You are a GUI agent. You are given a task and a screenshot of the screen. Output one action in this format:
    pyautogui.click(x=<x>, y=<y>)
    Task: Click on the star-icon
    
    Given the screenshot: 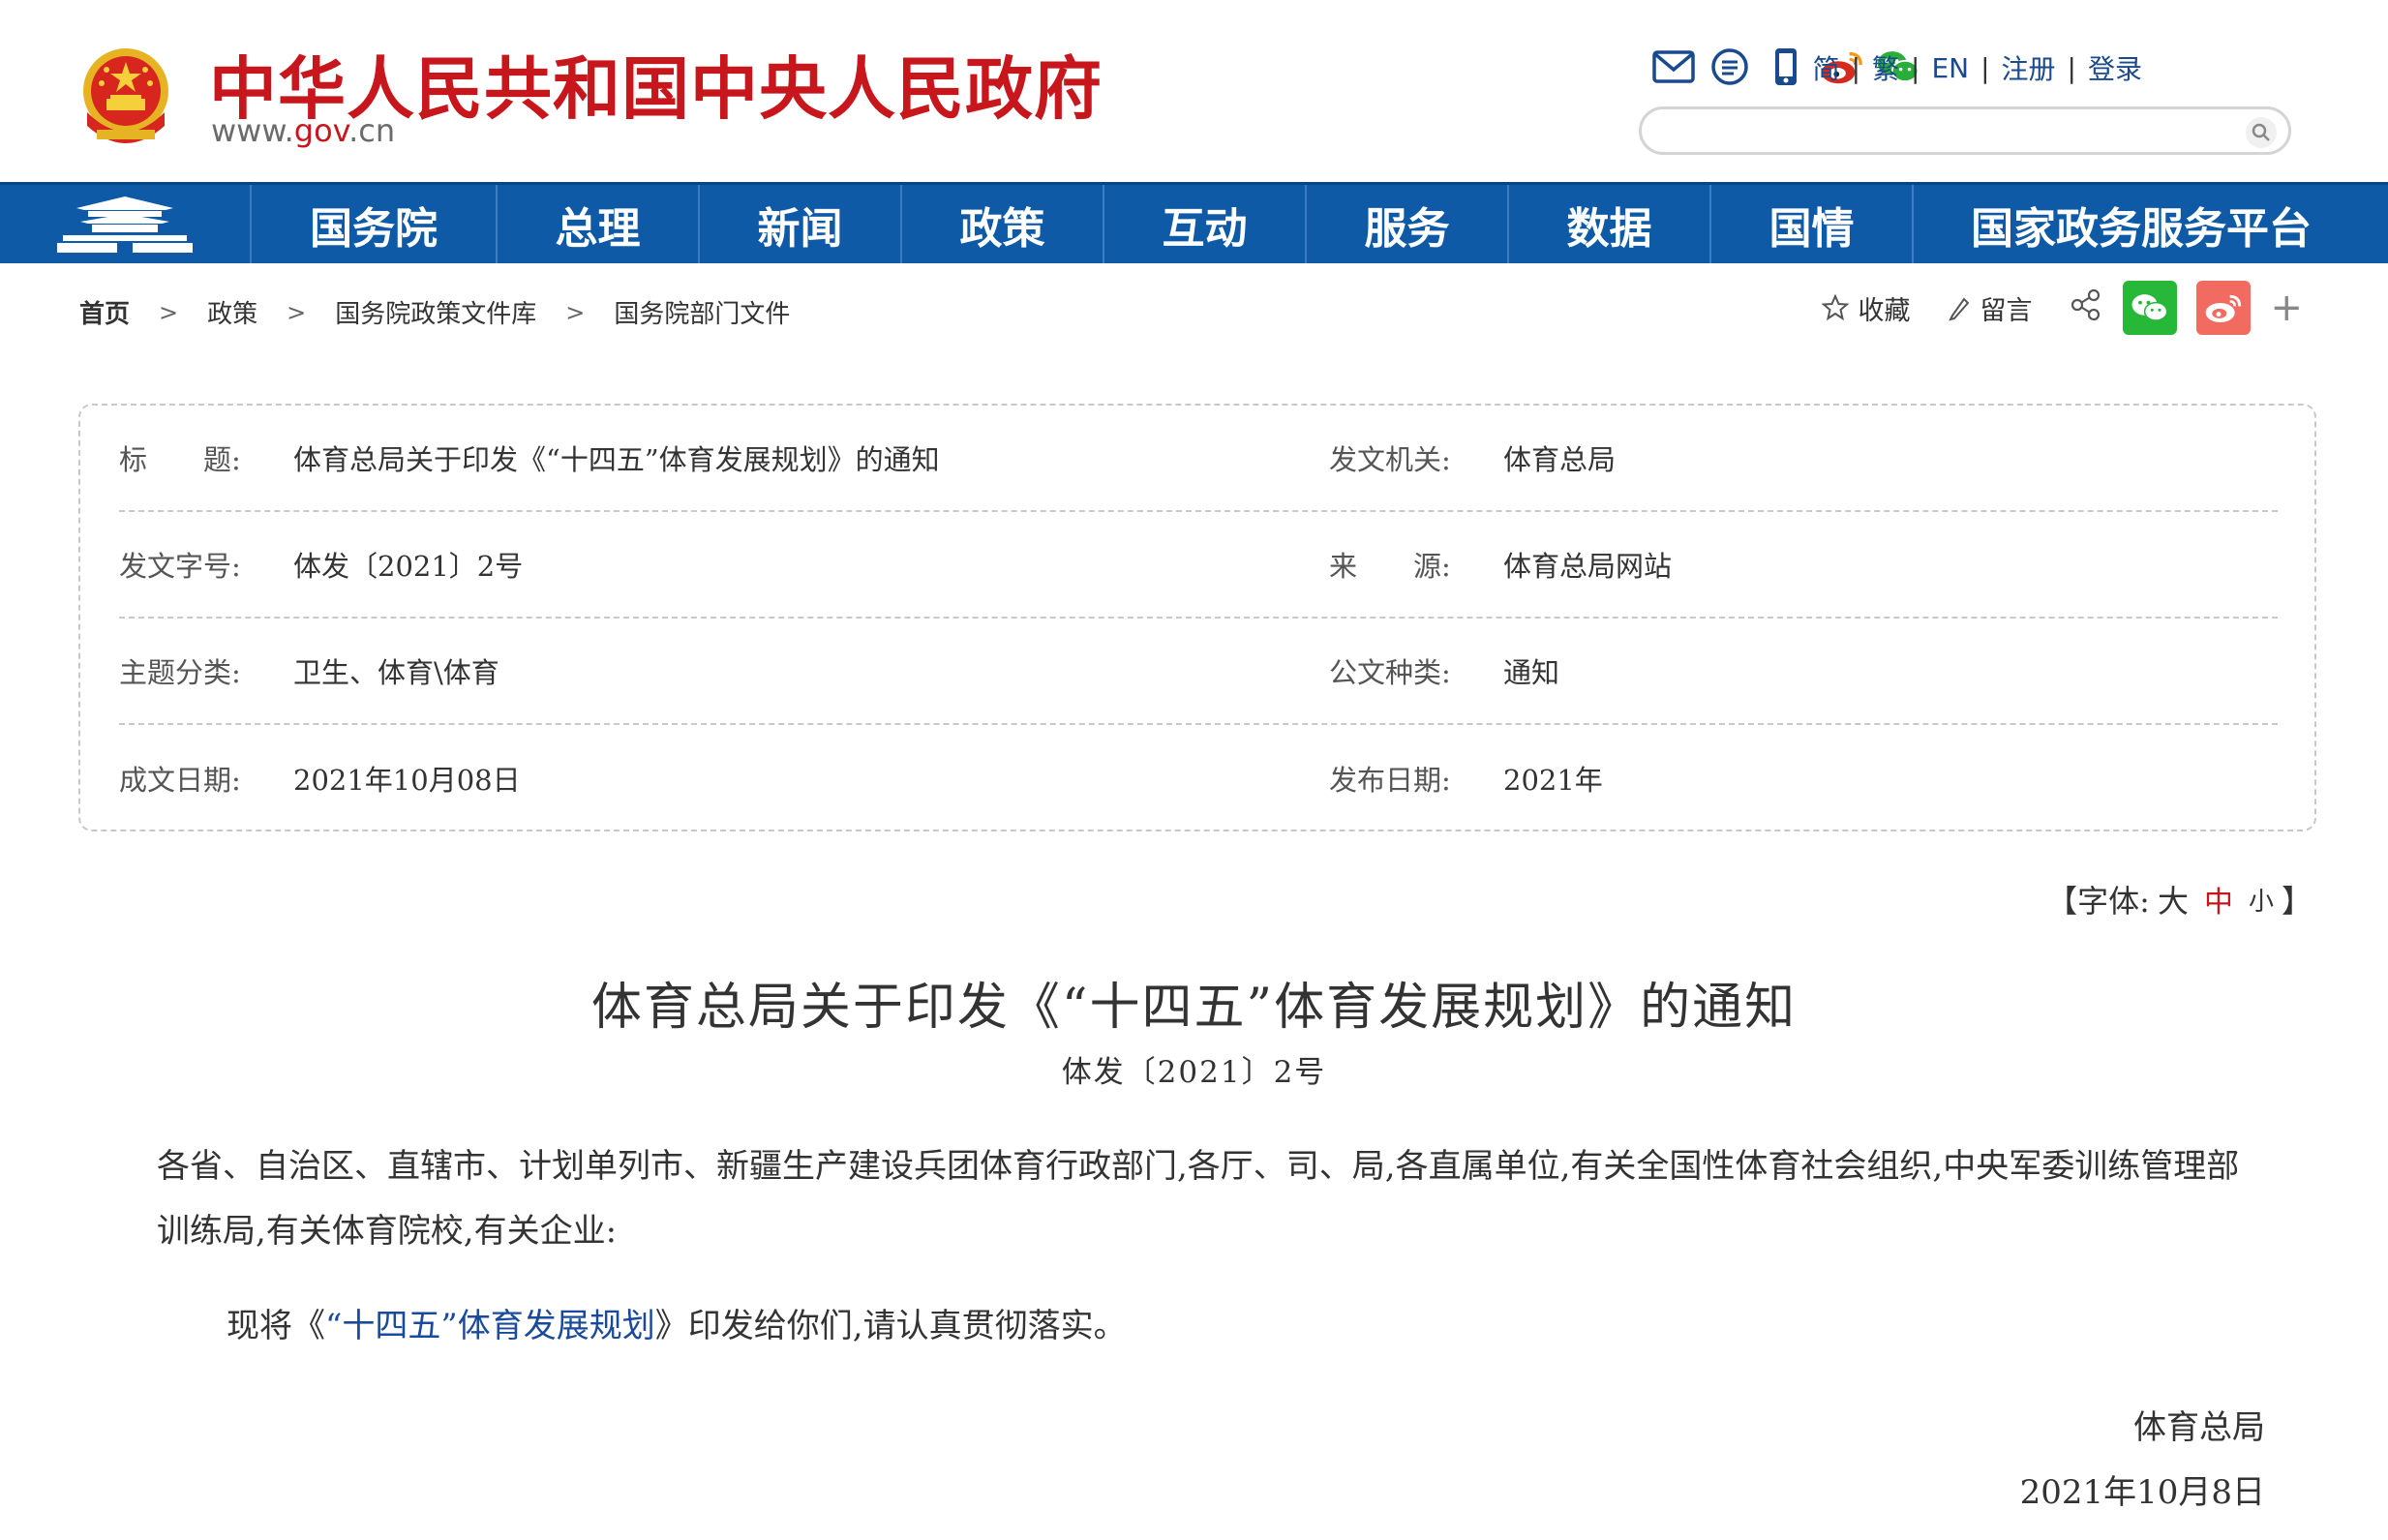 What is the action you would take?
    pyautogui.click(x=1836, y=307)
    